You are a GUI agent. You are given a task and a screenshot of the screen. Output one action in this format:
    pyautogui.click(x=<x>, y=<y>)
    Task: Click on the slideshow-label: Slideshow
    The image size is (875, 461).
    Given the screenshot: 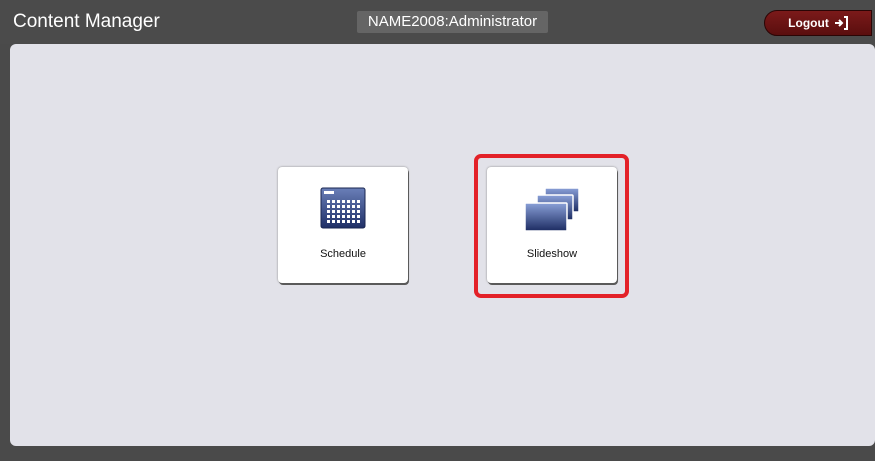 What is the action you would take?
    pyautogui.click(x=552, y=254)
    